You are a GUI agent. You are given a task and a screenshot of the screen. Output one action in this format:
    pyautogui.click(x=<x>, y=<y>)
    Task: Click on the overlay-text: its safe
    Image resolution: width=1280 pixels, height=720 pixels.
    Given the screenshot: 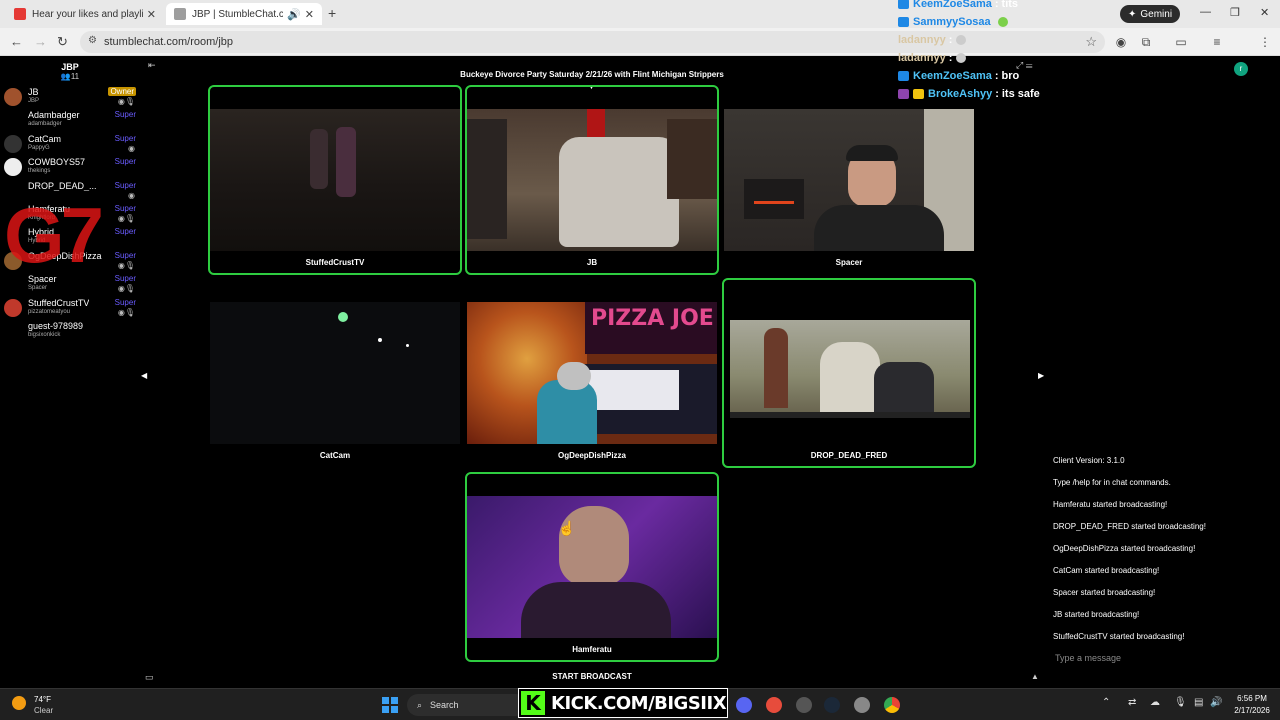 What is the action you would take?
    pyautogui.click(x=1020, y=94)
    